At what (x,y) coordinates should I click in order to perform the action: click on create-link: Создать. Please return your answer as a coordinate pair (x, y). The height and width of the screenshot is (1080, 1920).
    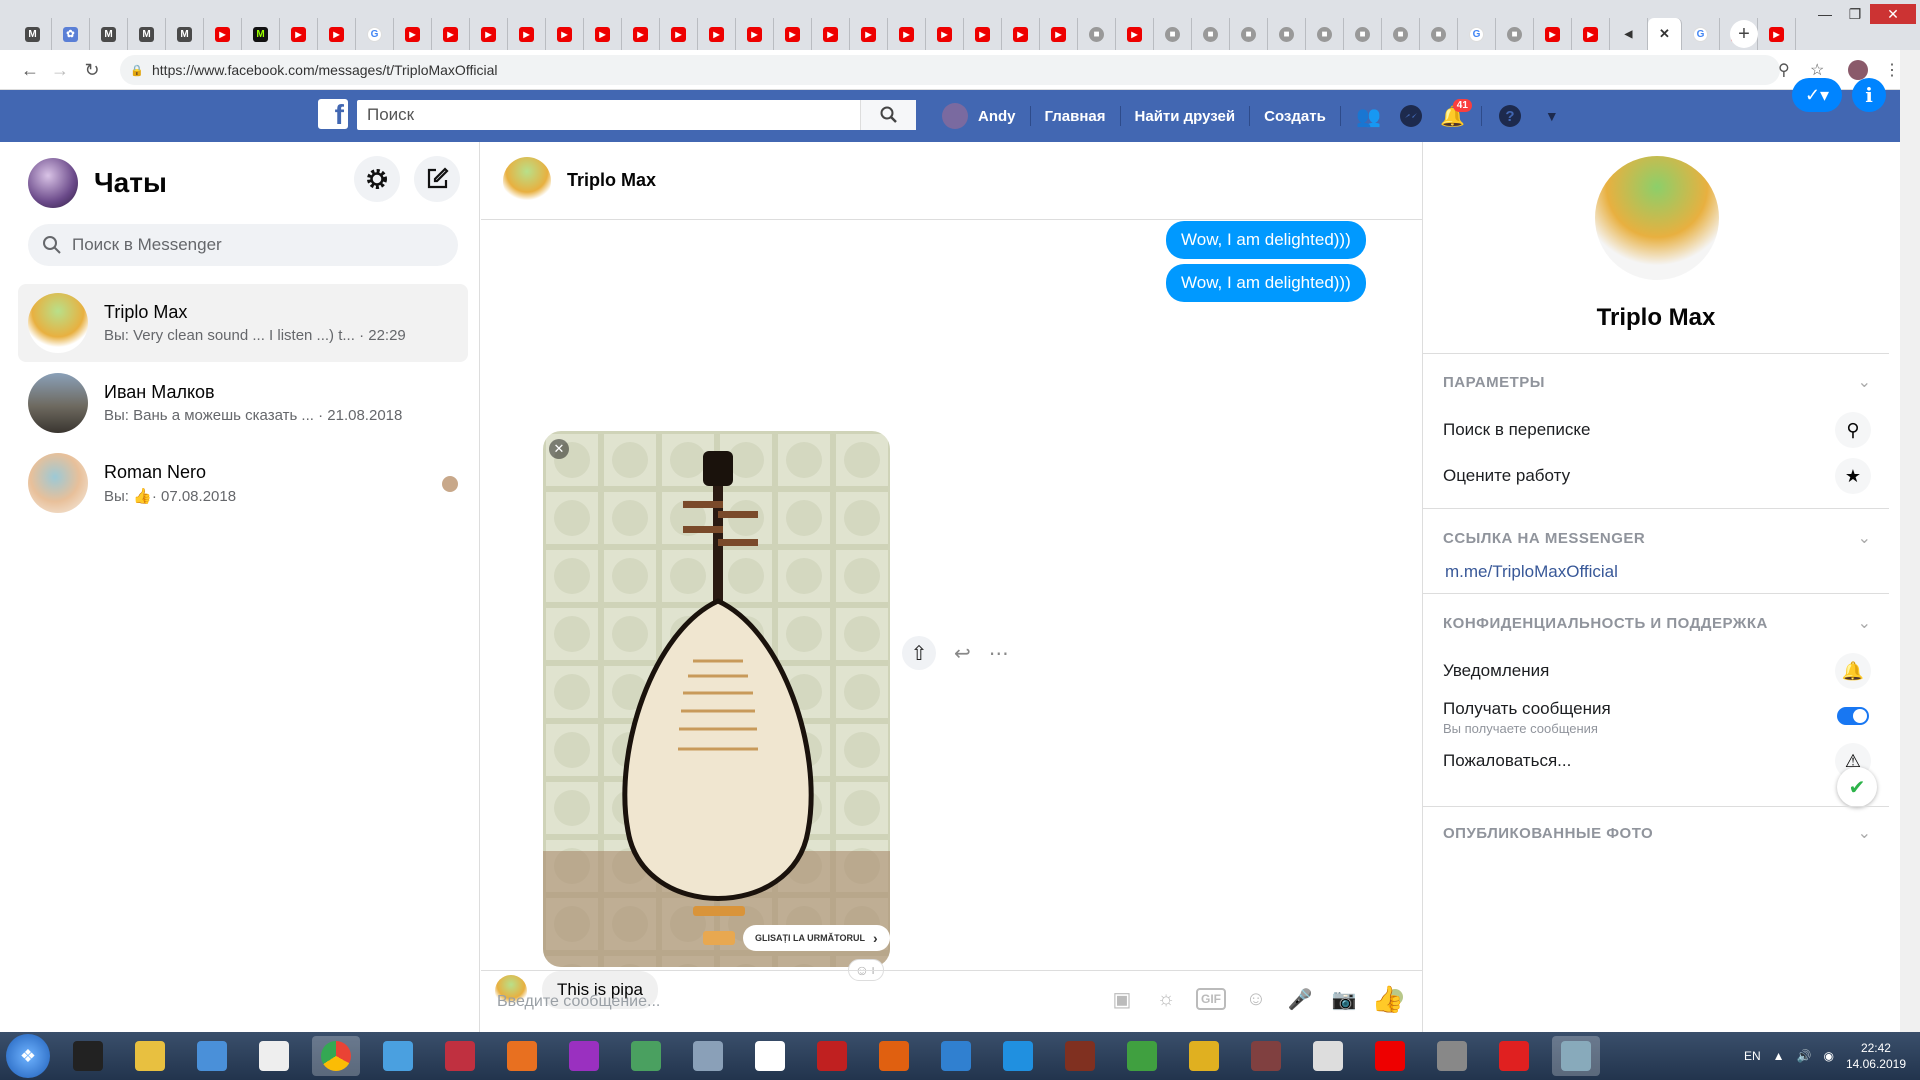
    Looking at the image, I should click on (1295, 116).